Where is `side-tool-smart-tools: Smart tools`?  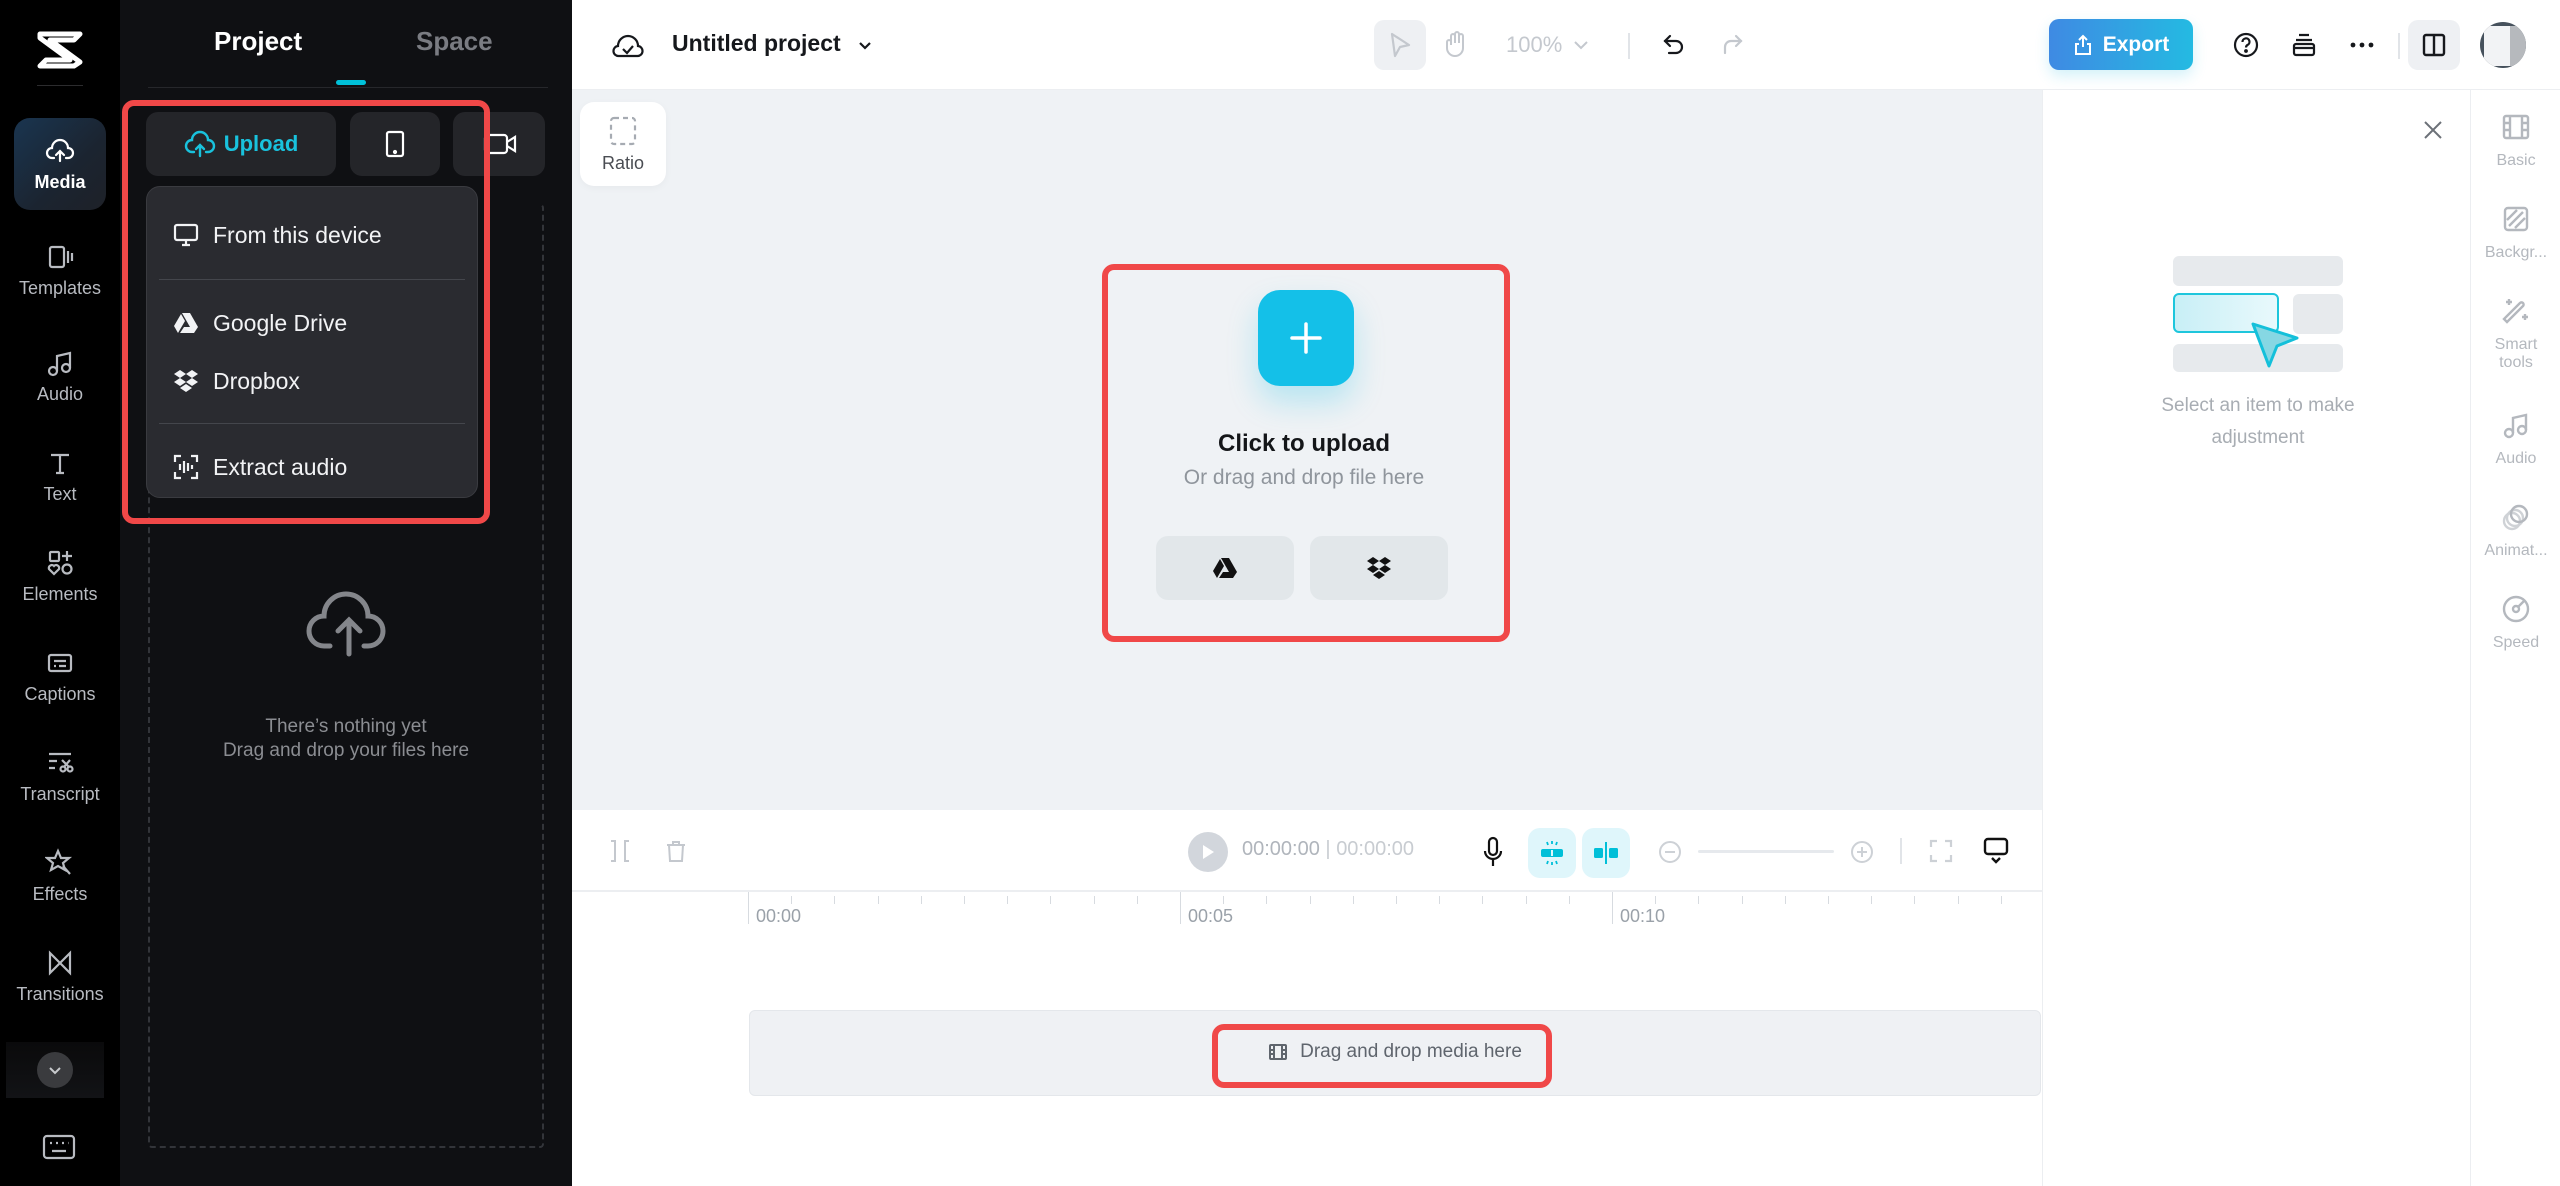
side-tool-smart-tools: Smart tools is located at coordinates (2515, 334).